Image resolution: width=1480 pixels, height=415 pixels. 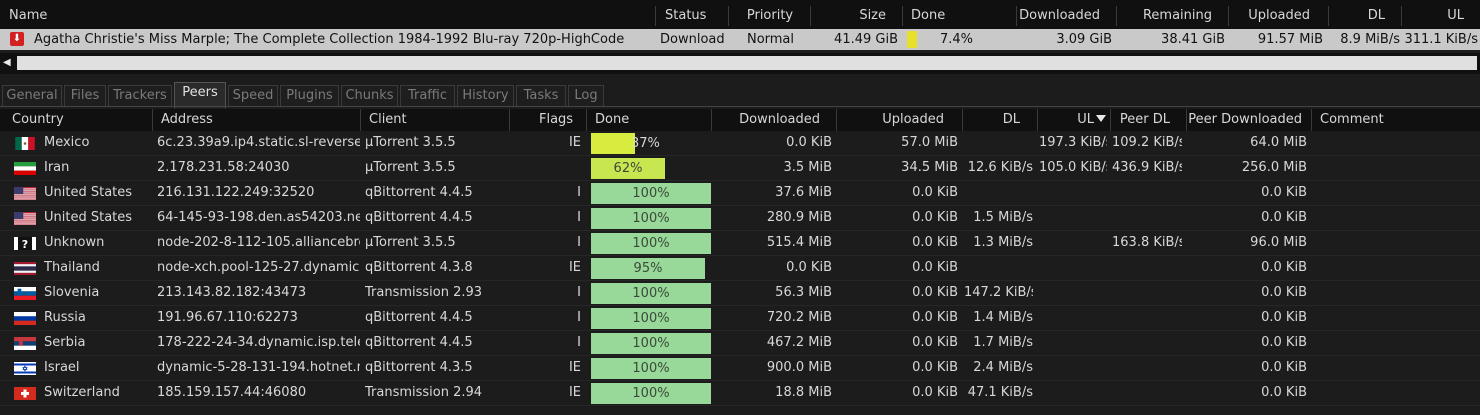 I want to click on horizontal-scrollbar: ◀, so click(x=740, y=63).